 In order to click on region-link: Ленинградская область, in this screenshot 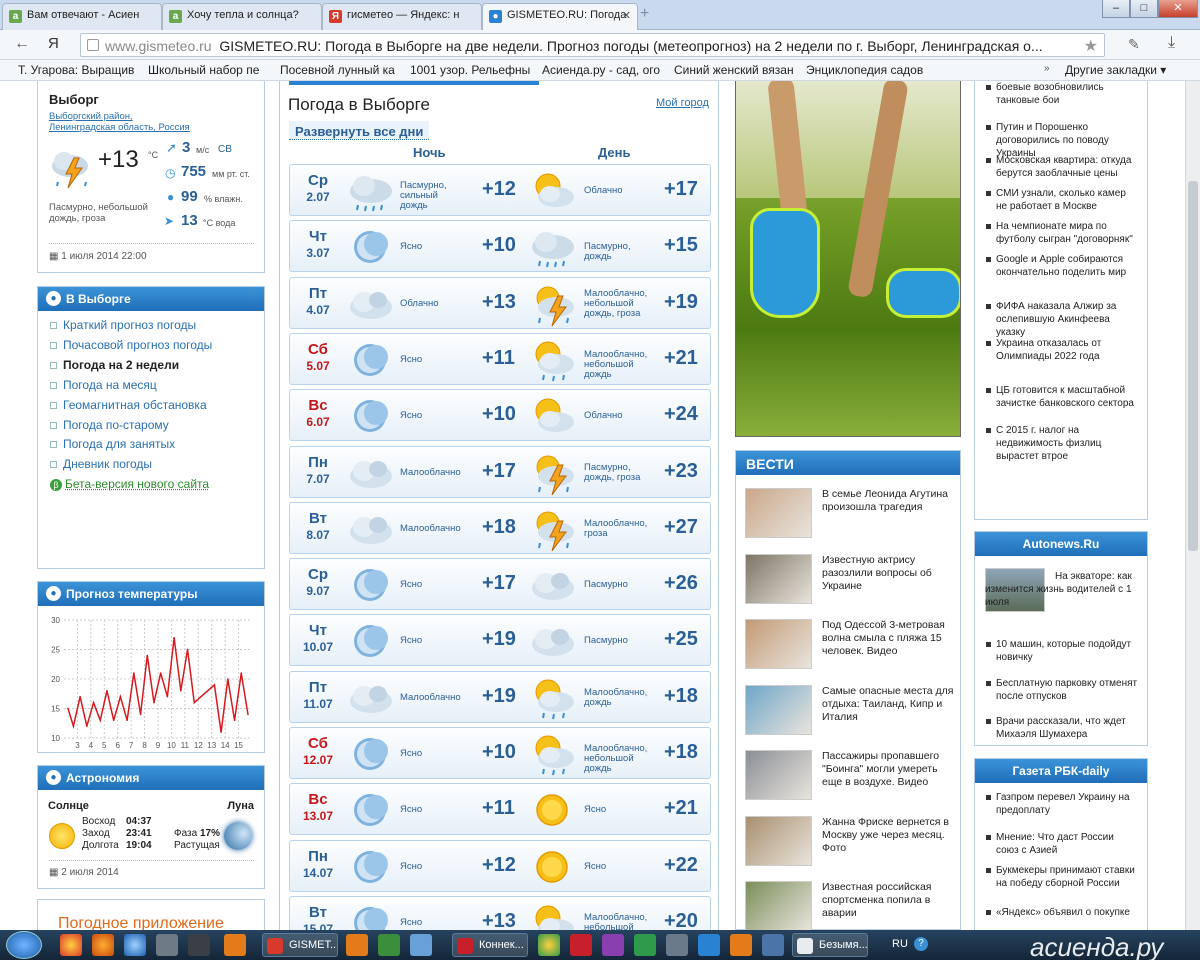, I will do `click(102, 127)`.